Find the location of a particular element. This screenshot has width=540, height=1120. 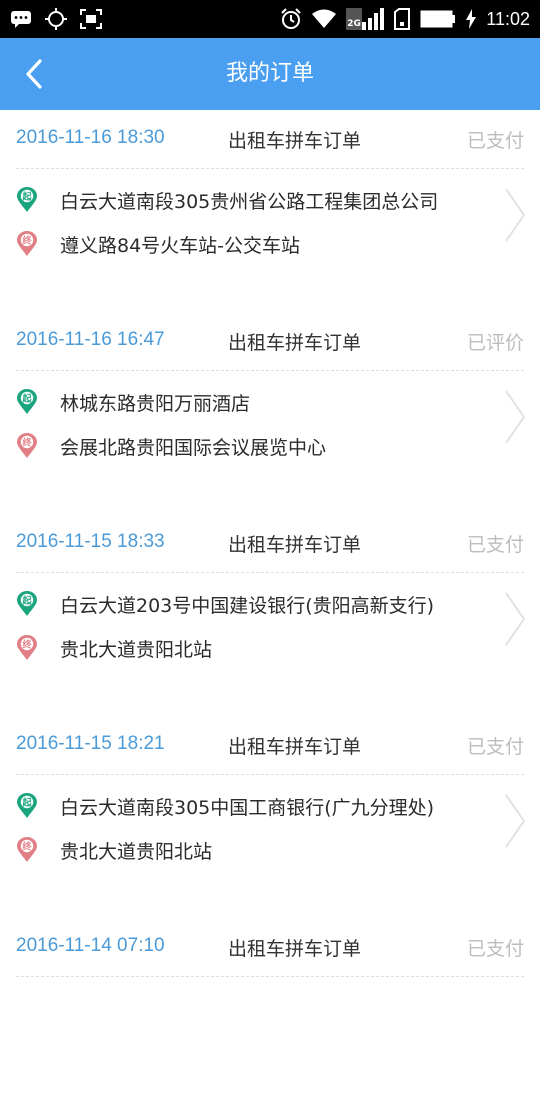

battery-icon is located at coordinates (438, 19).